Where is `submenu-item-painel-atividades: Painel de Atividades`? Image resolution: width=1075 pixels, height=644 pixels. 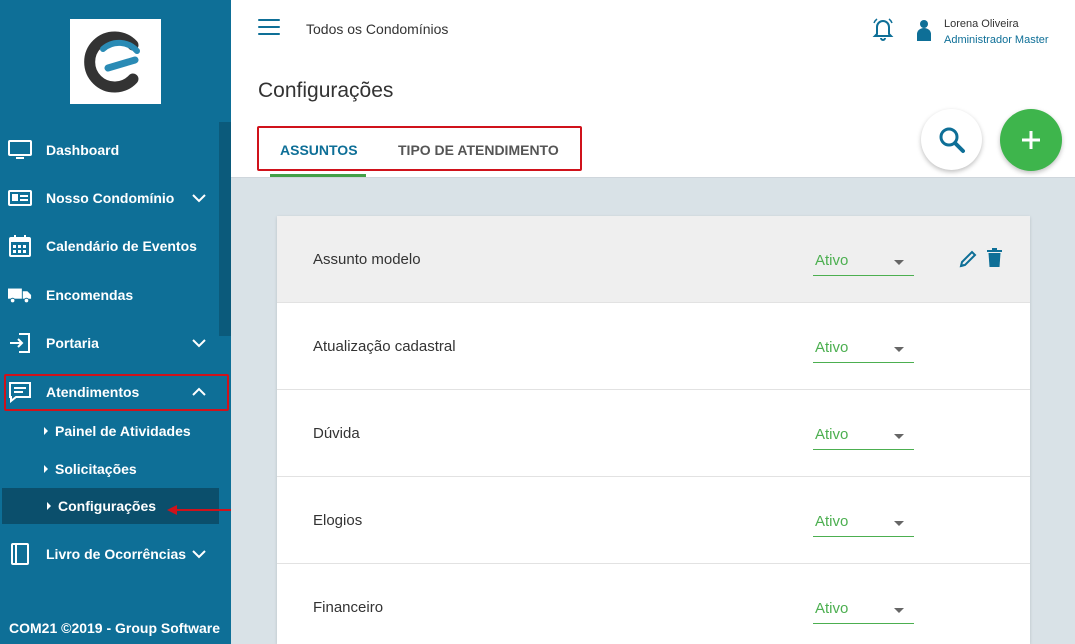
submenu-item-painel-atividades: Painel de Atividades is located at coordinates (109, 431).